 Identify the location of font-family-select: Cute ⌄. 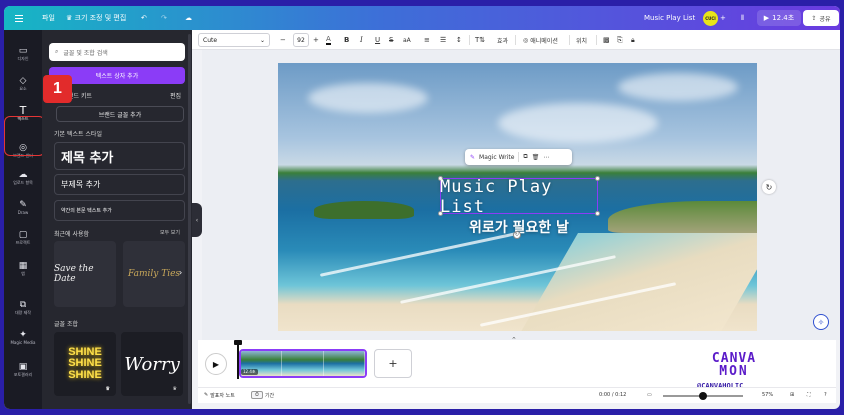
(234, 40).